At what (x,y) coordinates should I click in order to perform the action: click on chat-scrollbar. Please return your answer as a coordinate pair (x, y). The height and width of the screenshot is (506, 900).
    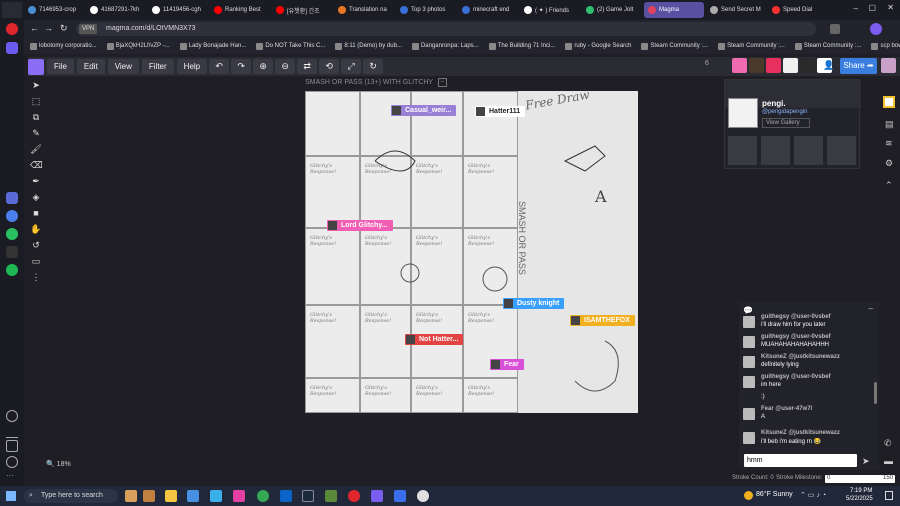
    Looking at the image, I should click on (875, 393).